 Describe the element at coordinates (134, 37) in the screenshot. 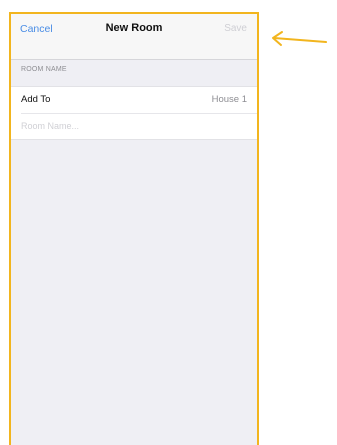

I see `navigation-bar: Cancel New Room Save` at that location.